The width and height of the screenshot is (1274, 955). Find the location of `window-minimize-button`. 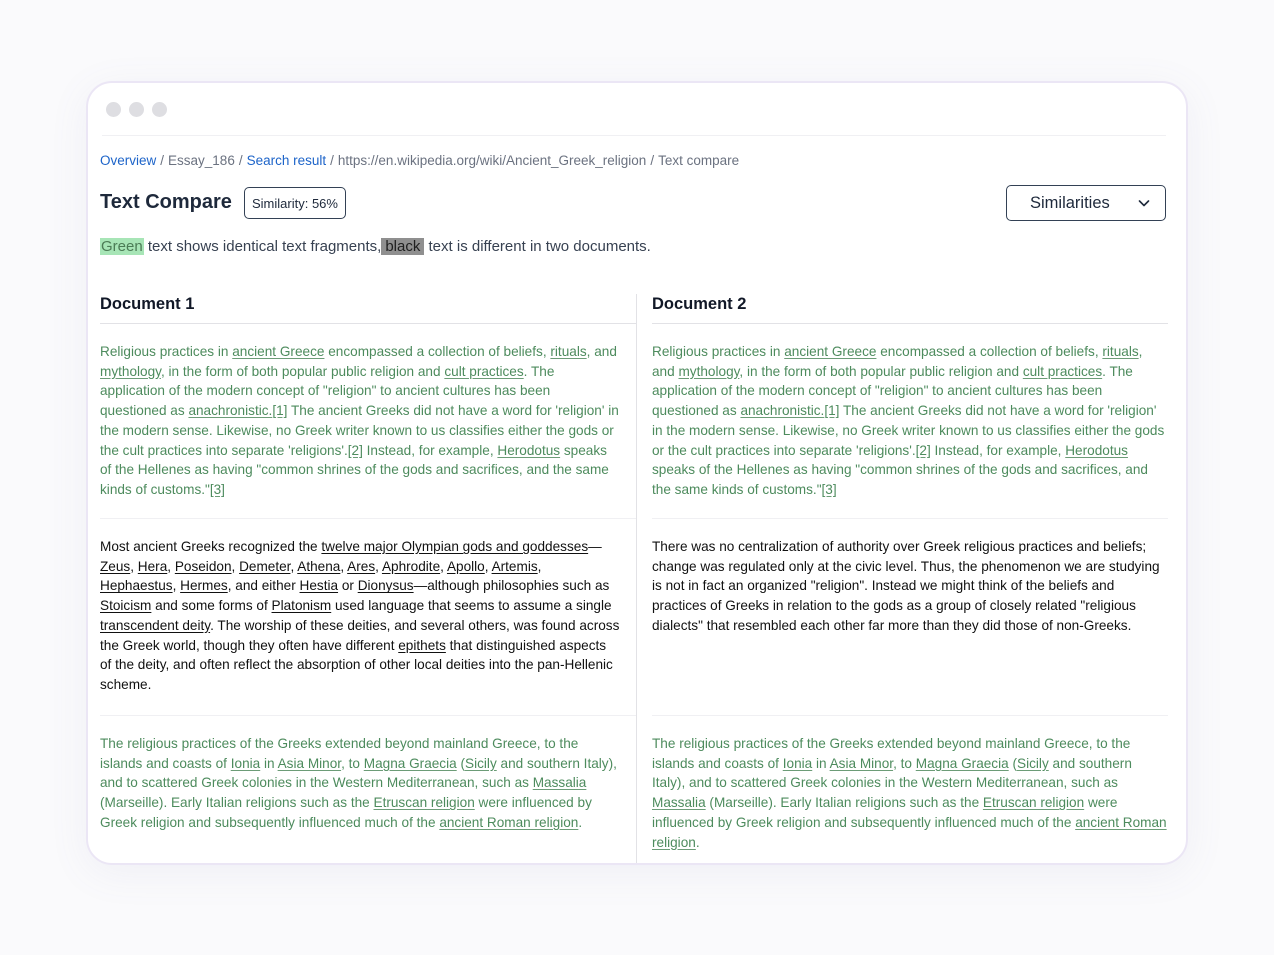

window-minimize-button is located at coordinates (136, 109).